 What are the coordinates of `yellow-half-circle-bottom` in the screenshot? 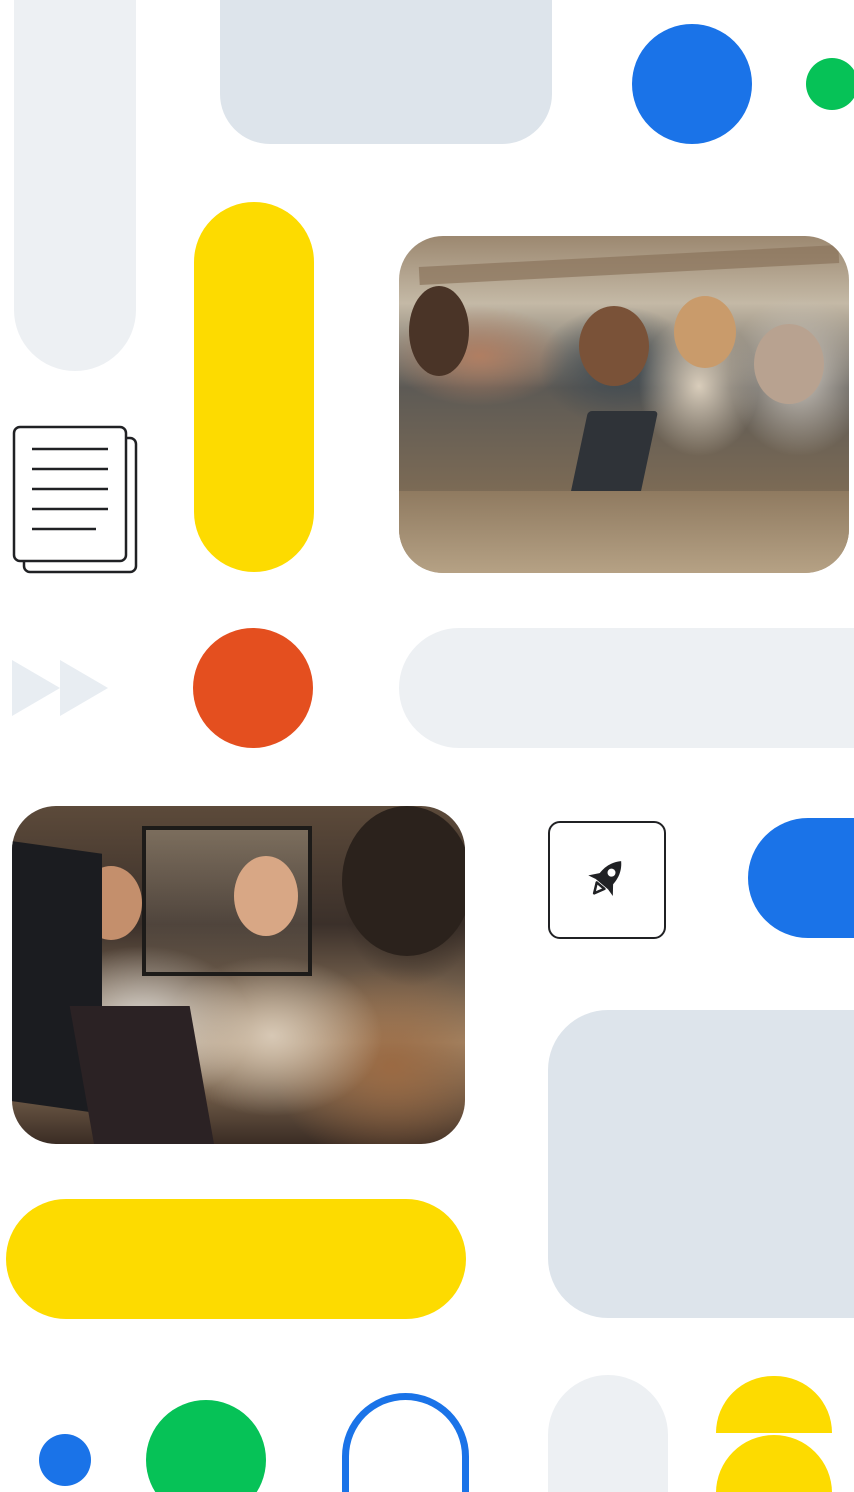 It's located at (774, 1463).